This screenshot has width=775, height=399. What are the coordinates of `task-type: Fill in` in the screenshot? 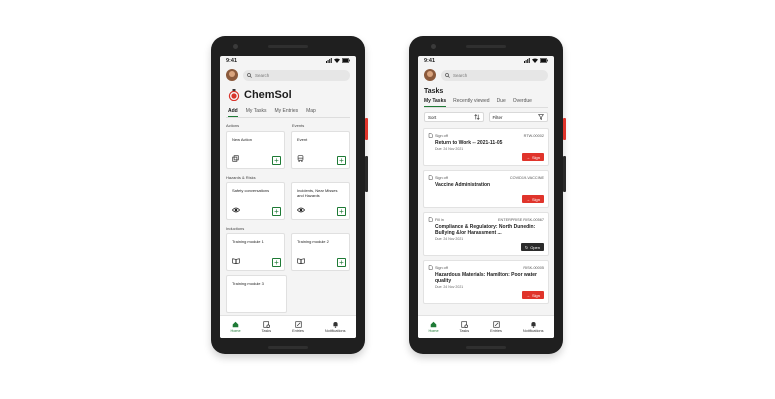 It's located at (439, 219).